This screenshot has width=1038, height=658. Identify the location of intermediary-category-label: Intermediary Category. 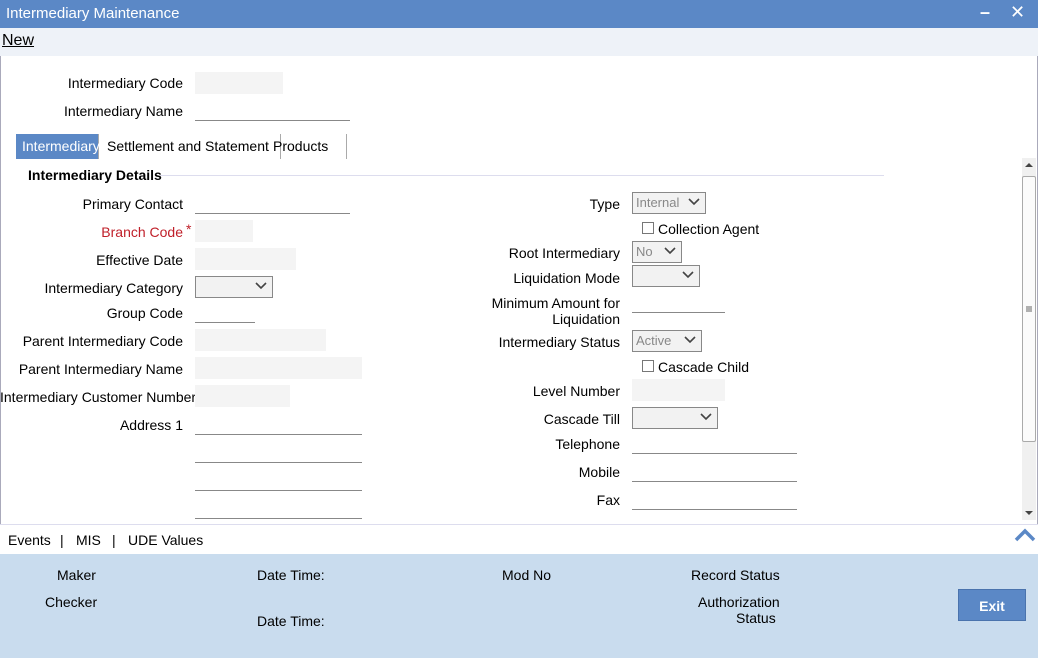
(113, 288).